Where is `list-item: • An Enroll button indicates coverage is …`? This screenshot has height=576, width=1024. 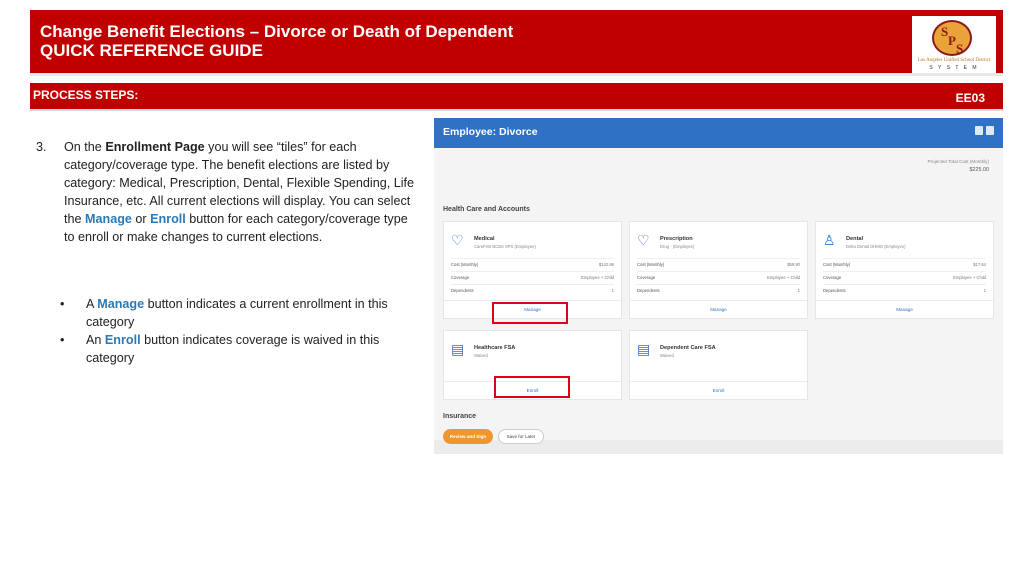 list-item: • An Enroll button indicates coverage is … is located at coordinates (220, 349).